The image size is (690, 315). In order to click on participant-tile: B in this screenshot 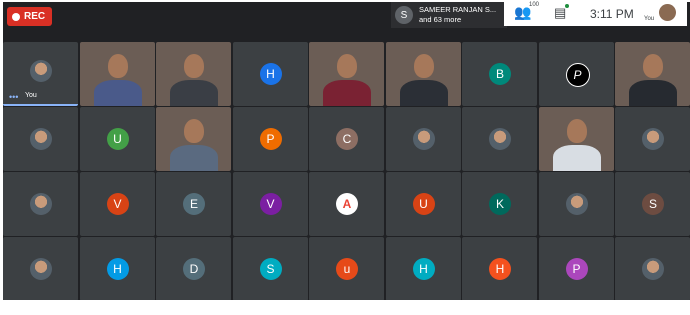, I will do `click(499, 74)`.